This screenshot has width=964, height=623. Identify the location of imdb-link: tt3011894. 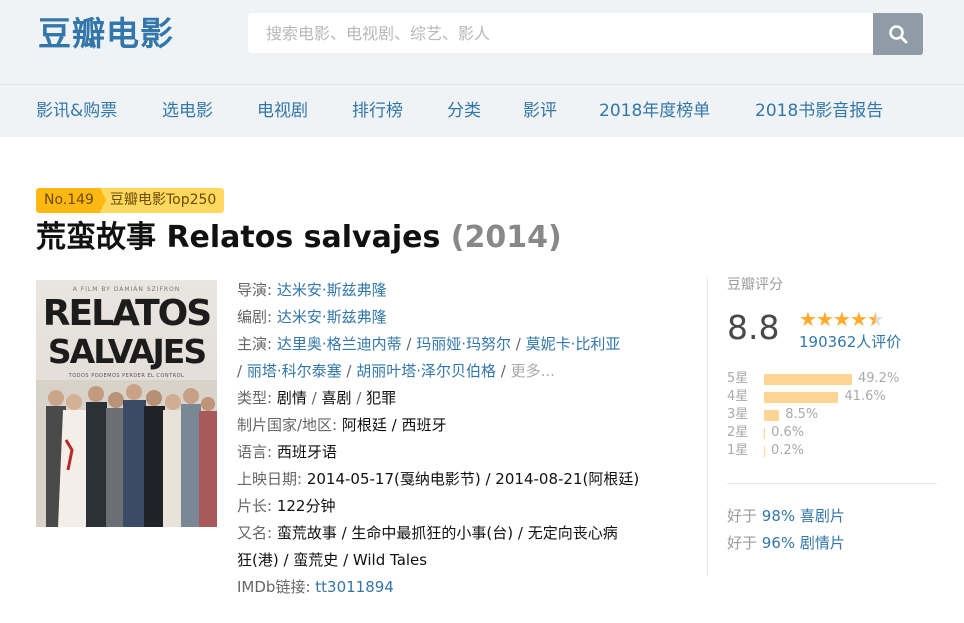
(354, 587).